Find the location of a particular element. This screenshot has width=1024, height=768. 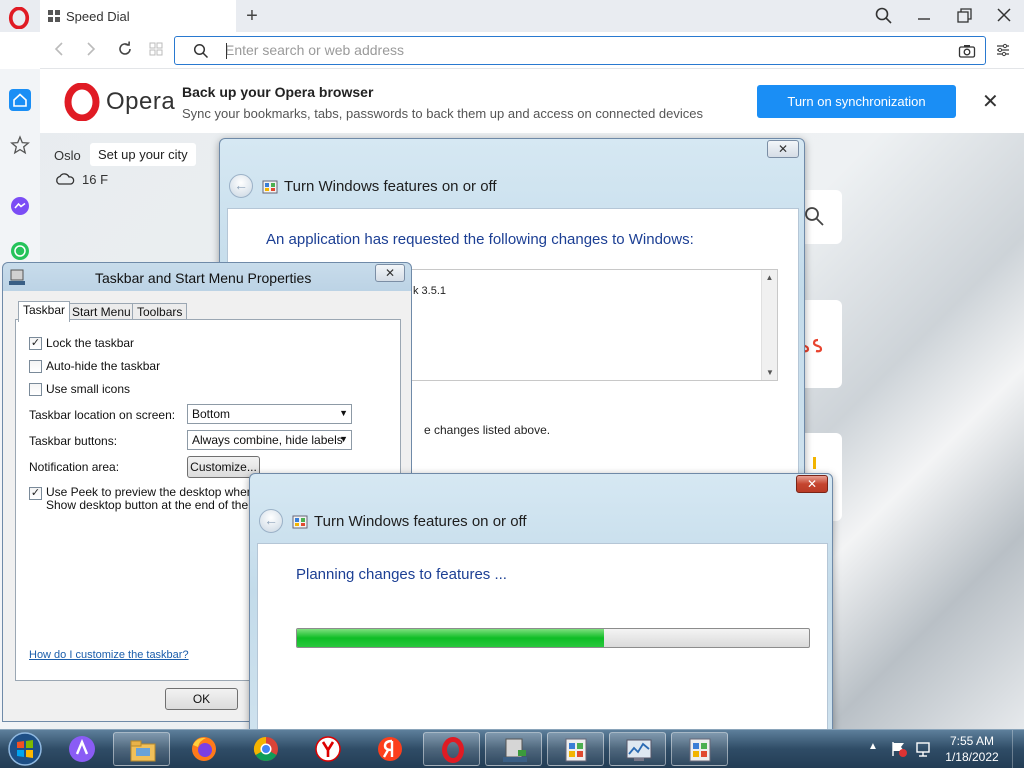

auto-hide-label: Auto-hide the taskbar is located at coordinates (103, 366).